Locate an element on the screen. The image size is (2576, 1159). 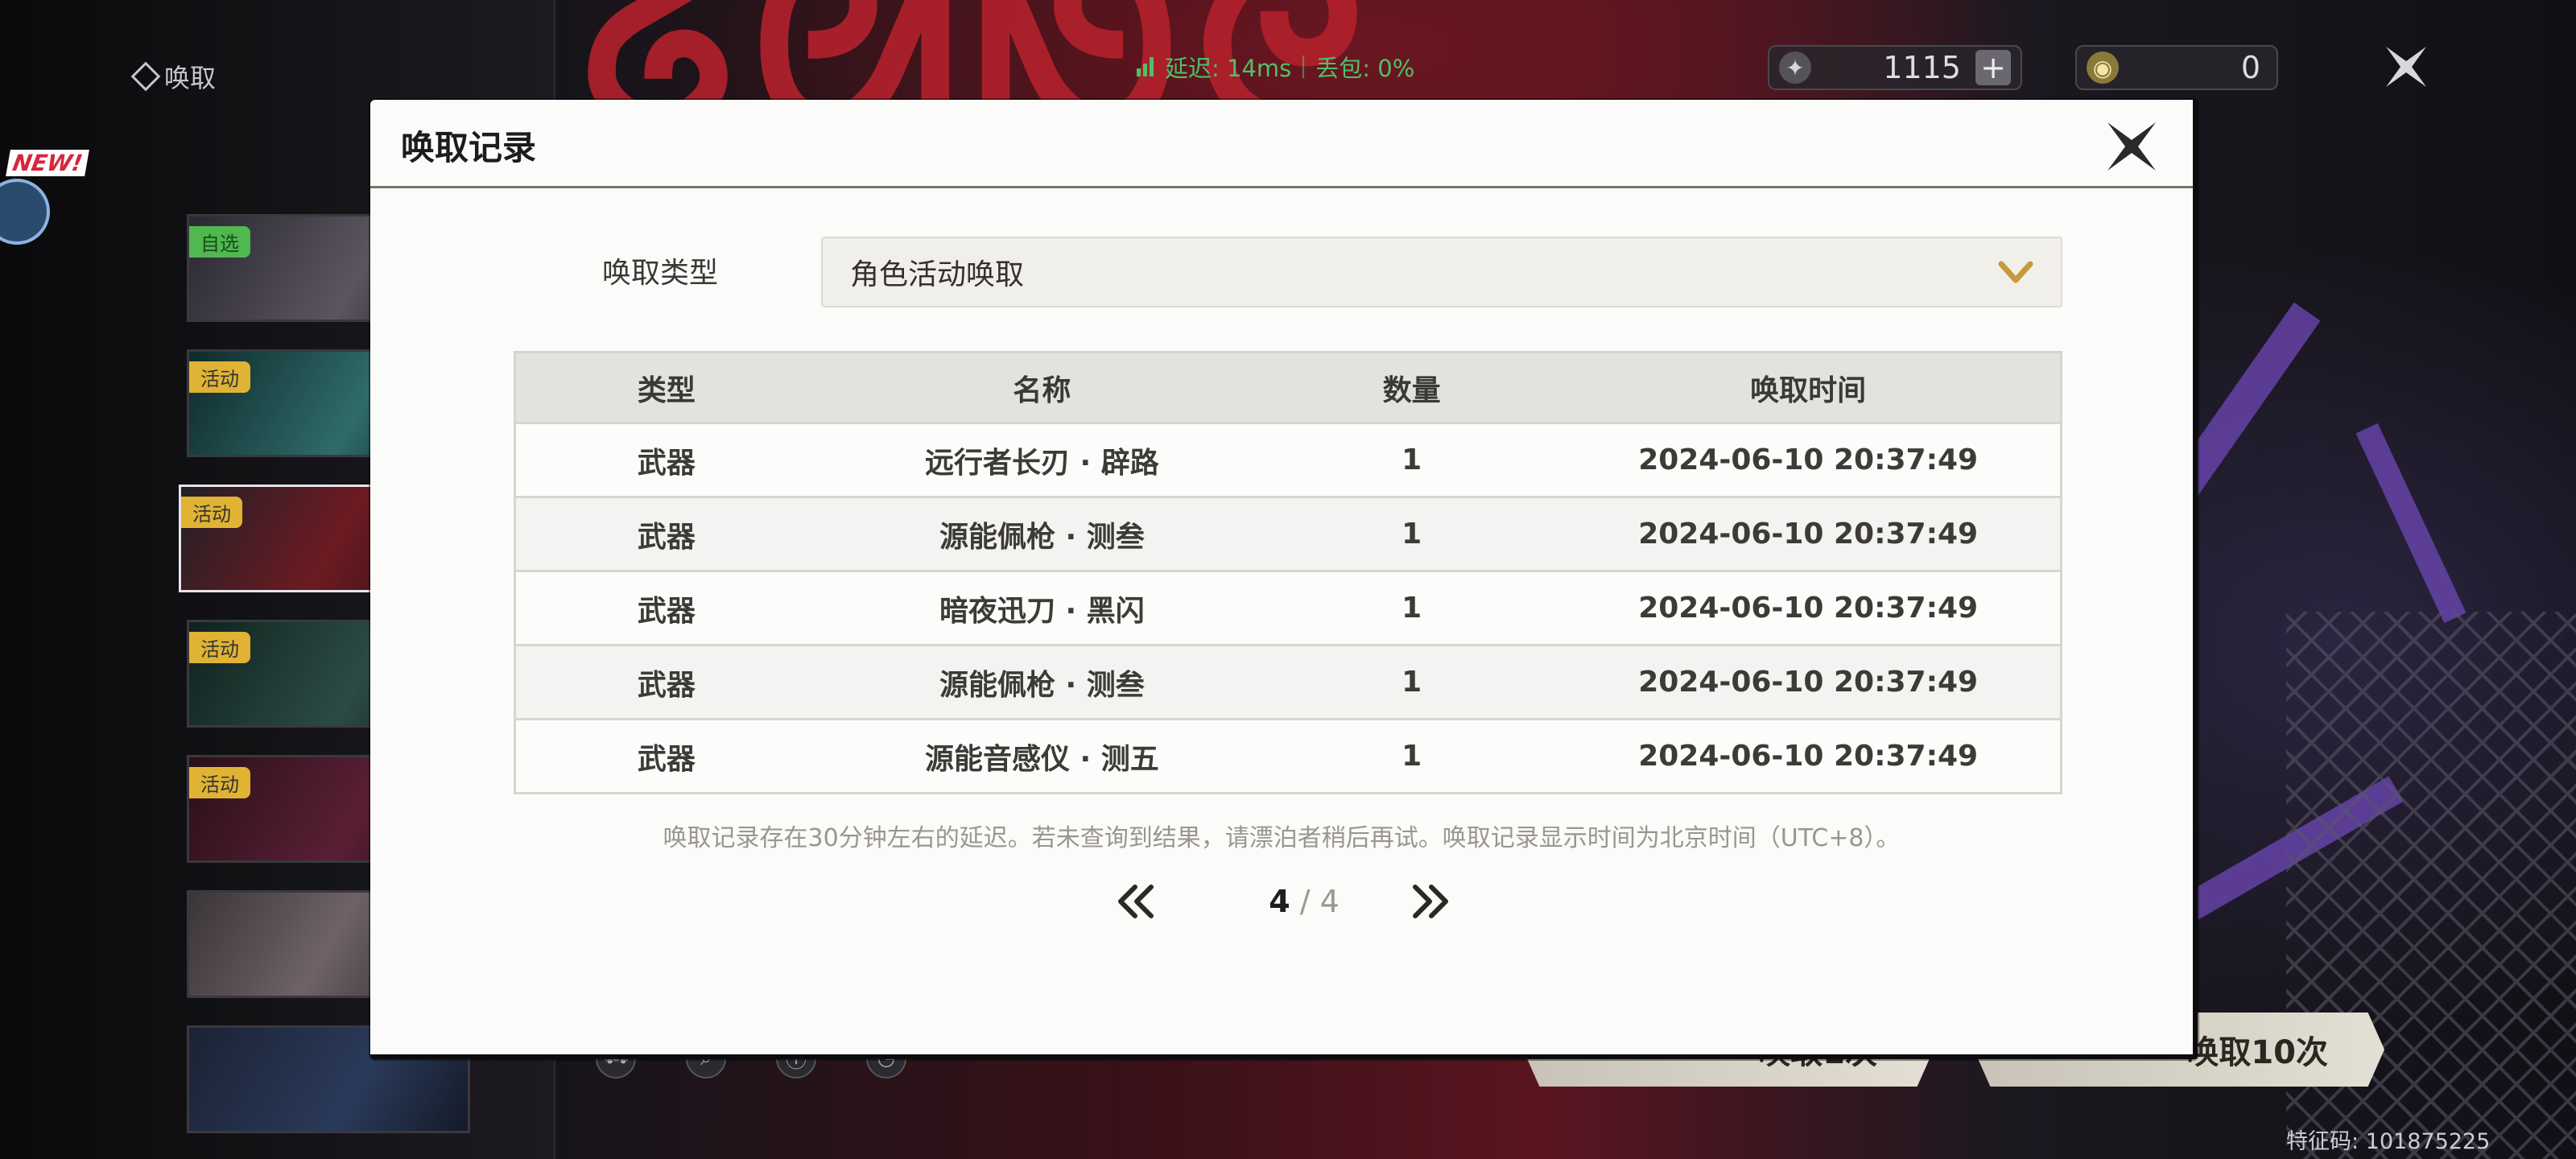
table-row: 武器 源能音感仪 · 测五 1 2024-06-10 20:37:49 is located at coordinates (1288, 756).